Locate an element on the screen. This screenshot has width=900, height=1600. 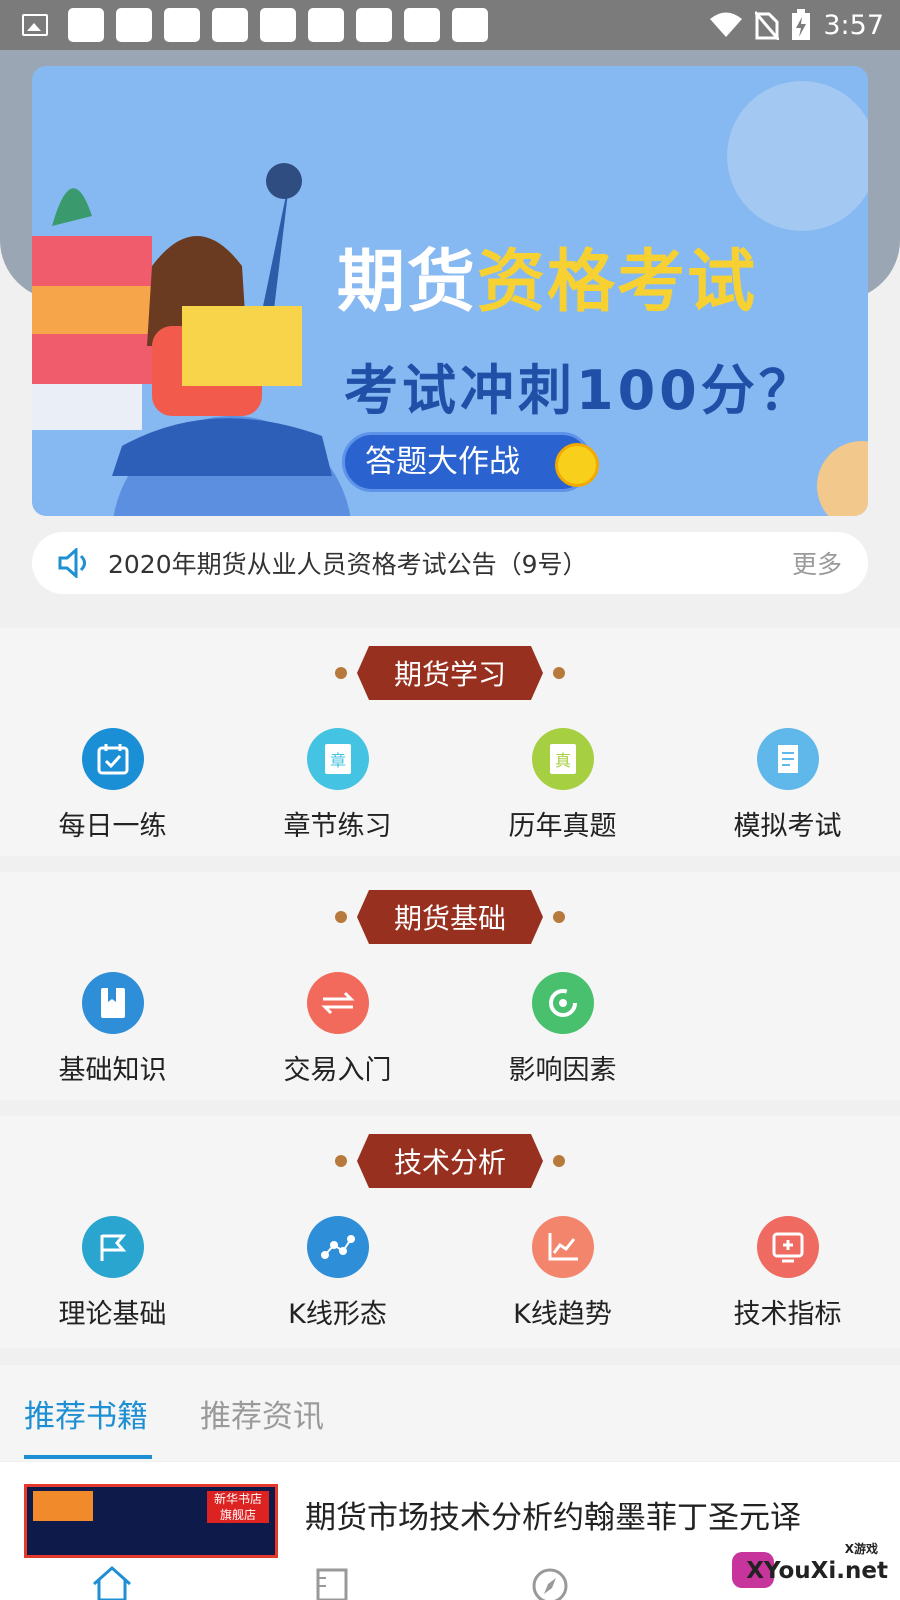
tab-recommended-books: 推荐书籍 is located at coordinates (86, 1413).